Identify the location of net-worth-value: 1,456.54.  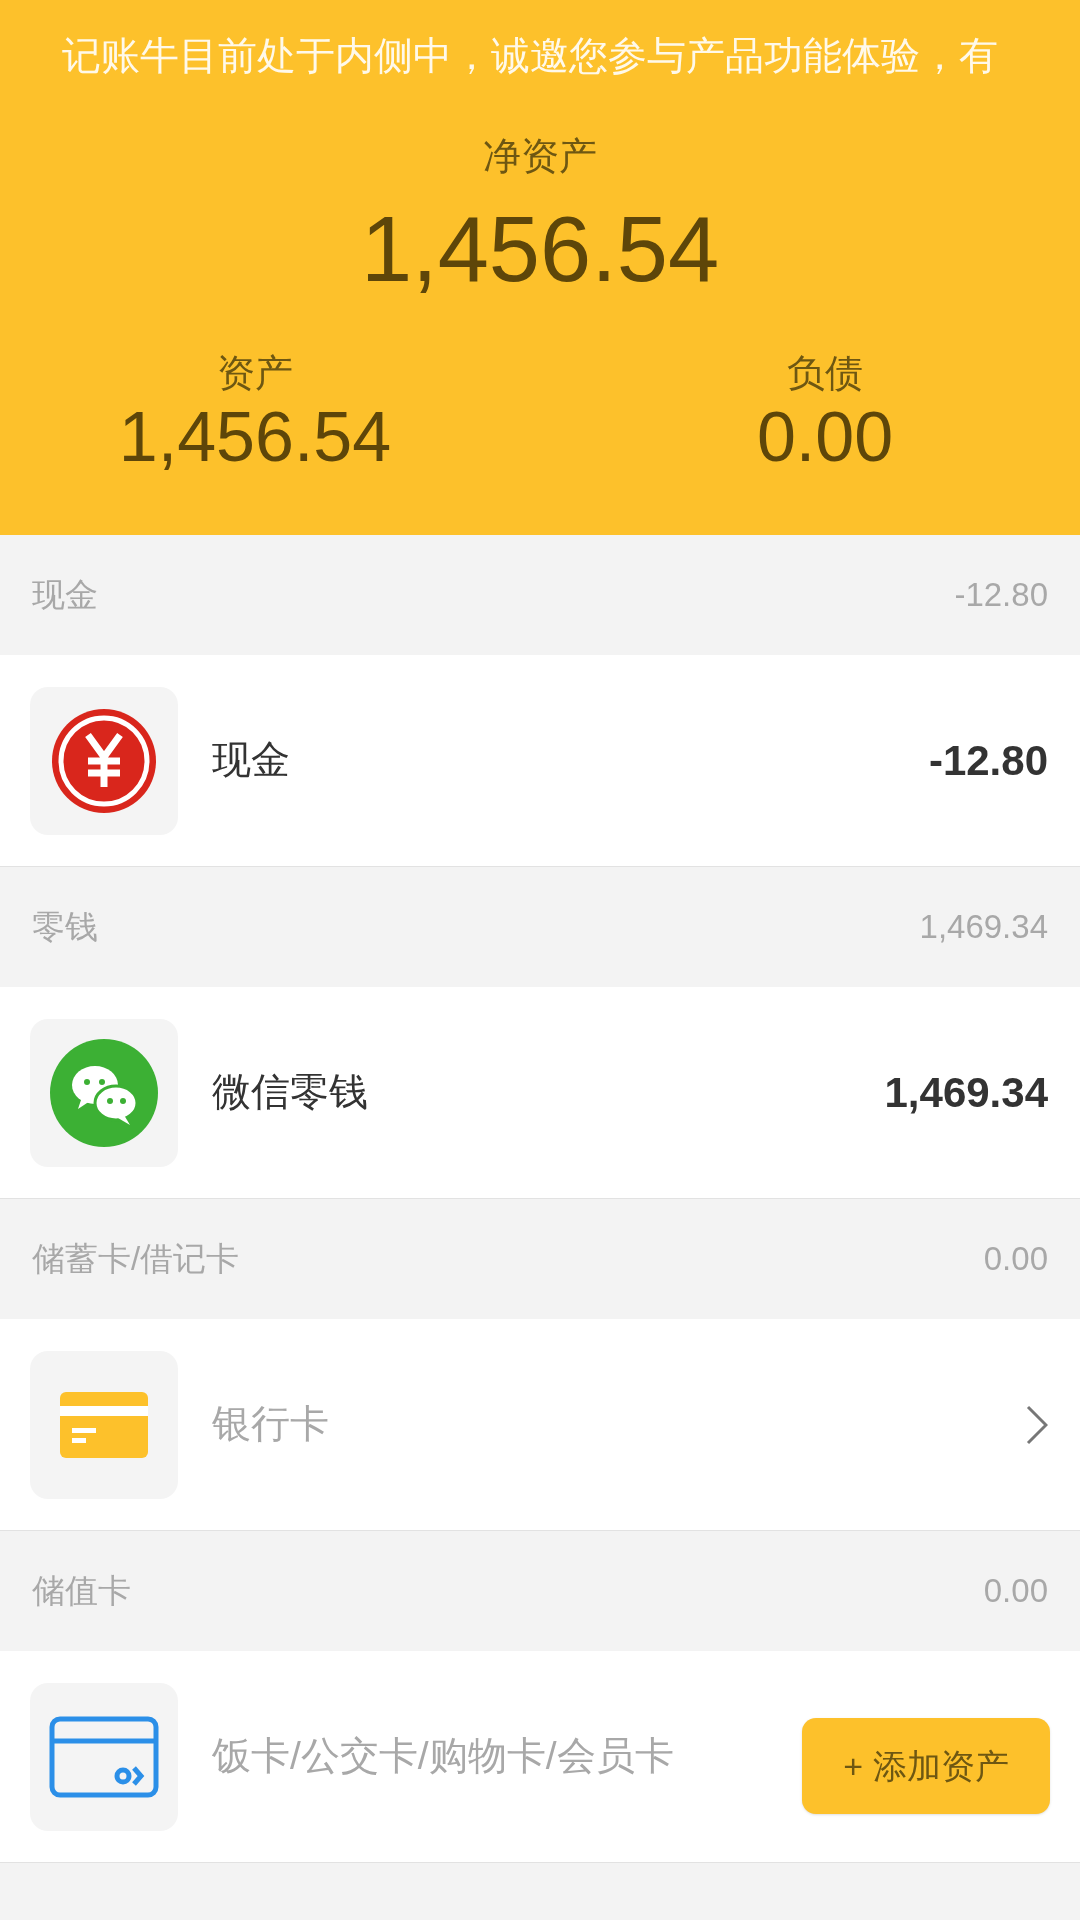
(540, 249).